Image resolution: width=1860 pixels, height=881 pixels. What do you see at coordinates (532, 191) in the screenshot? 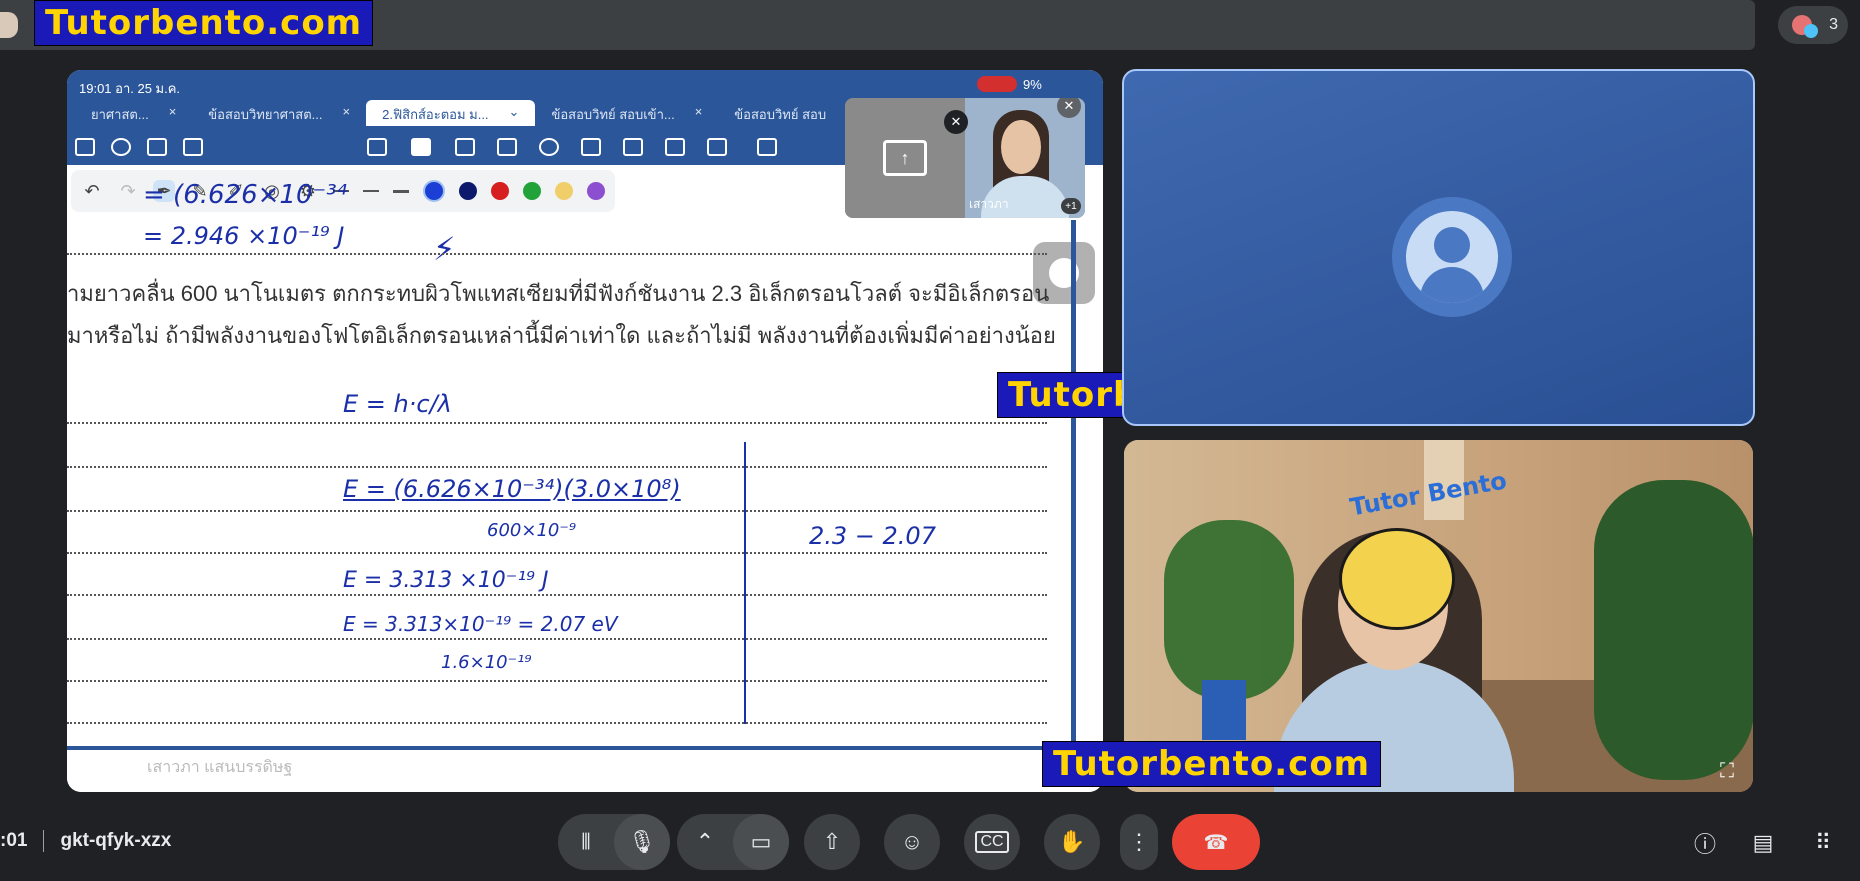
I see `color-green` at bounding box center [532, 191].